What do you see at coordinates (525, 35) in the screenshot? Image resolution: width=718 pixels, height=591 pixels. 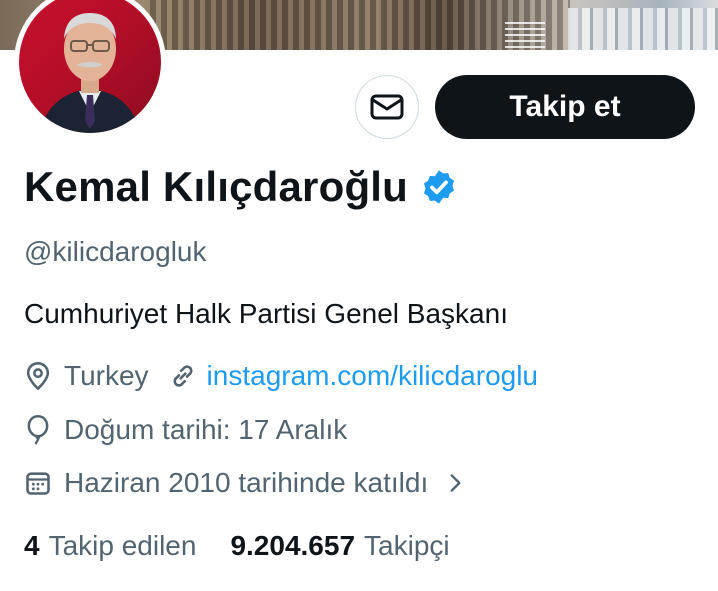 I see `banner-party-logo` at bounding box center [525, 35].